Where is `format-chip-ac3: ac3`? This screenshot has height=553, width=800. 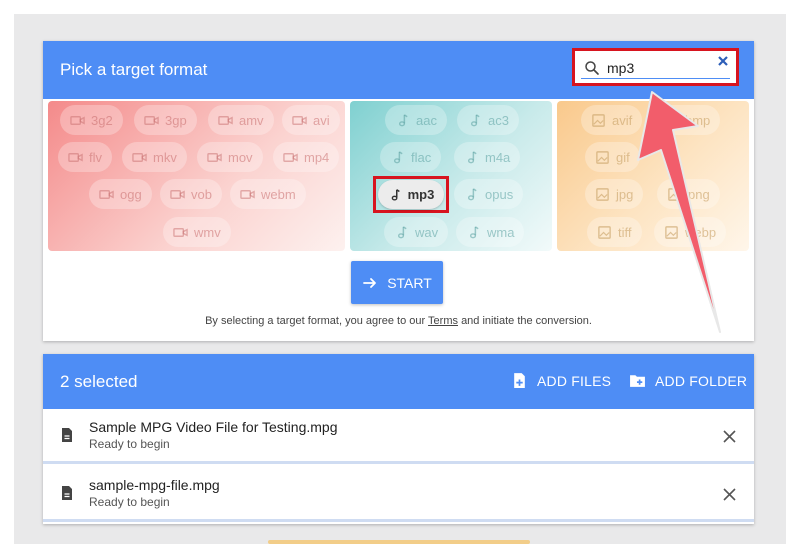 format-chip-ac3: ac3 is located at coordinates (488, 120).